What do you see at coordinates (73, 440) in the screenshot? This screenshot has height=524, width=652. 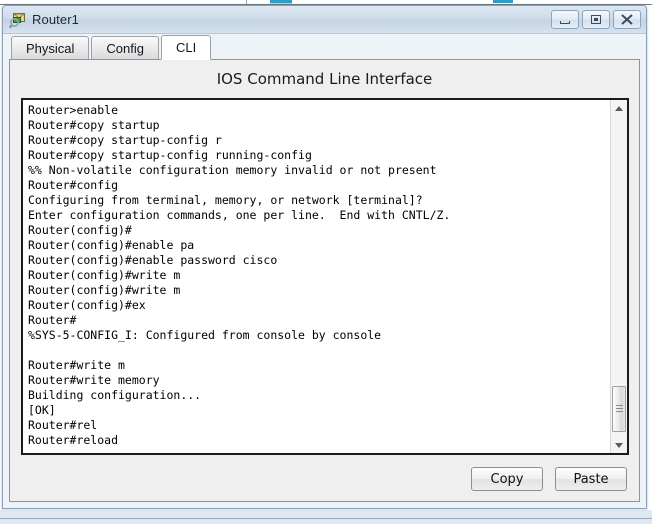 I see `terminal-line: Router#reload` at bounding box center [73, 440].